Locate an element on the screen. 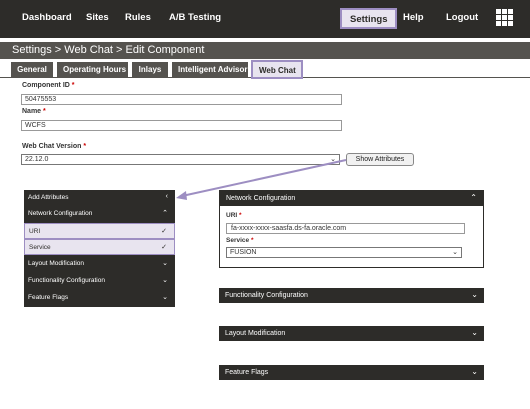  nav-dashboard: Dashboard is located at coordinates (47, 17).